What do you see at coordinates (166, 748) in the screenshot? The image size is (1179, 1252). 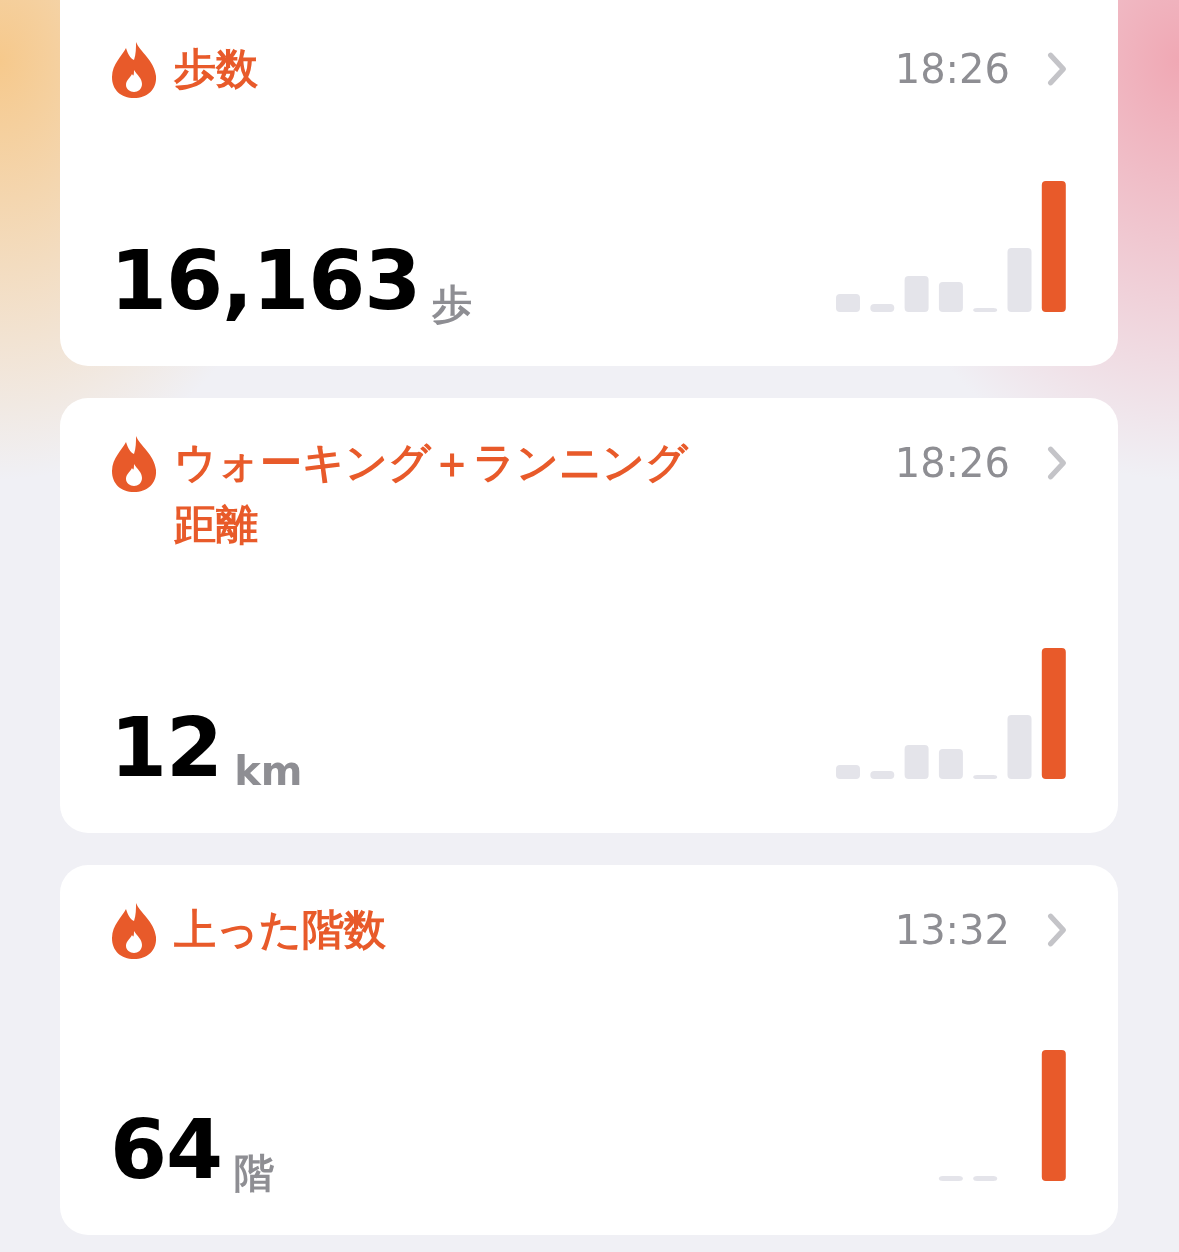 I see `metric-value: 12` at bounding box center [166, 748].